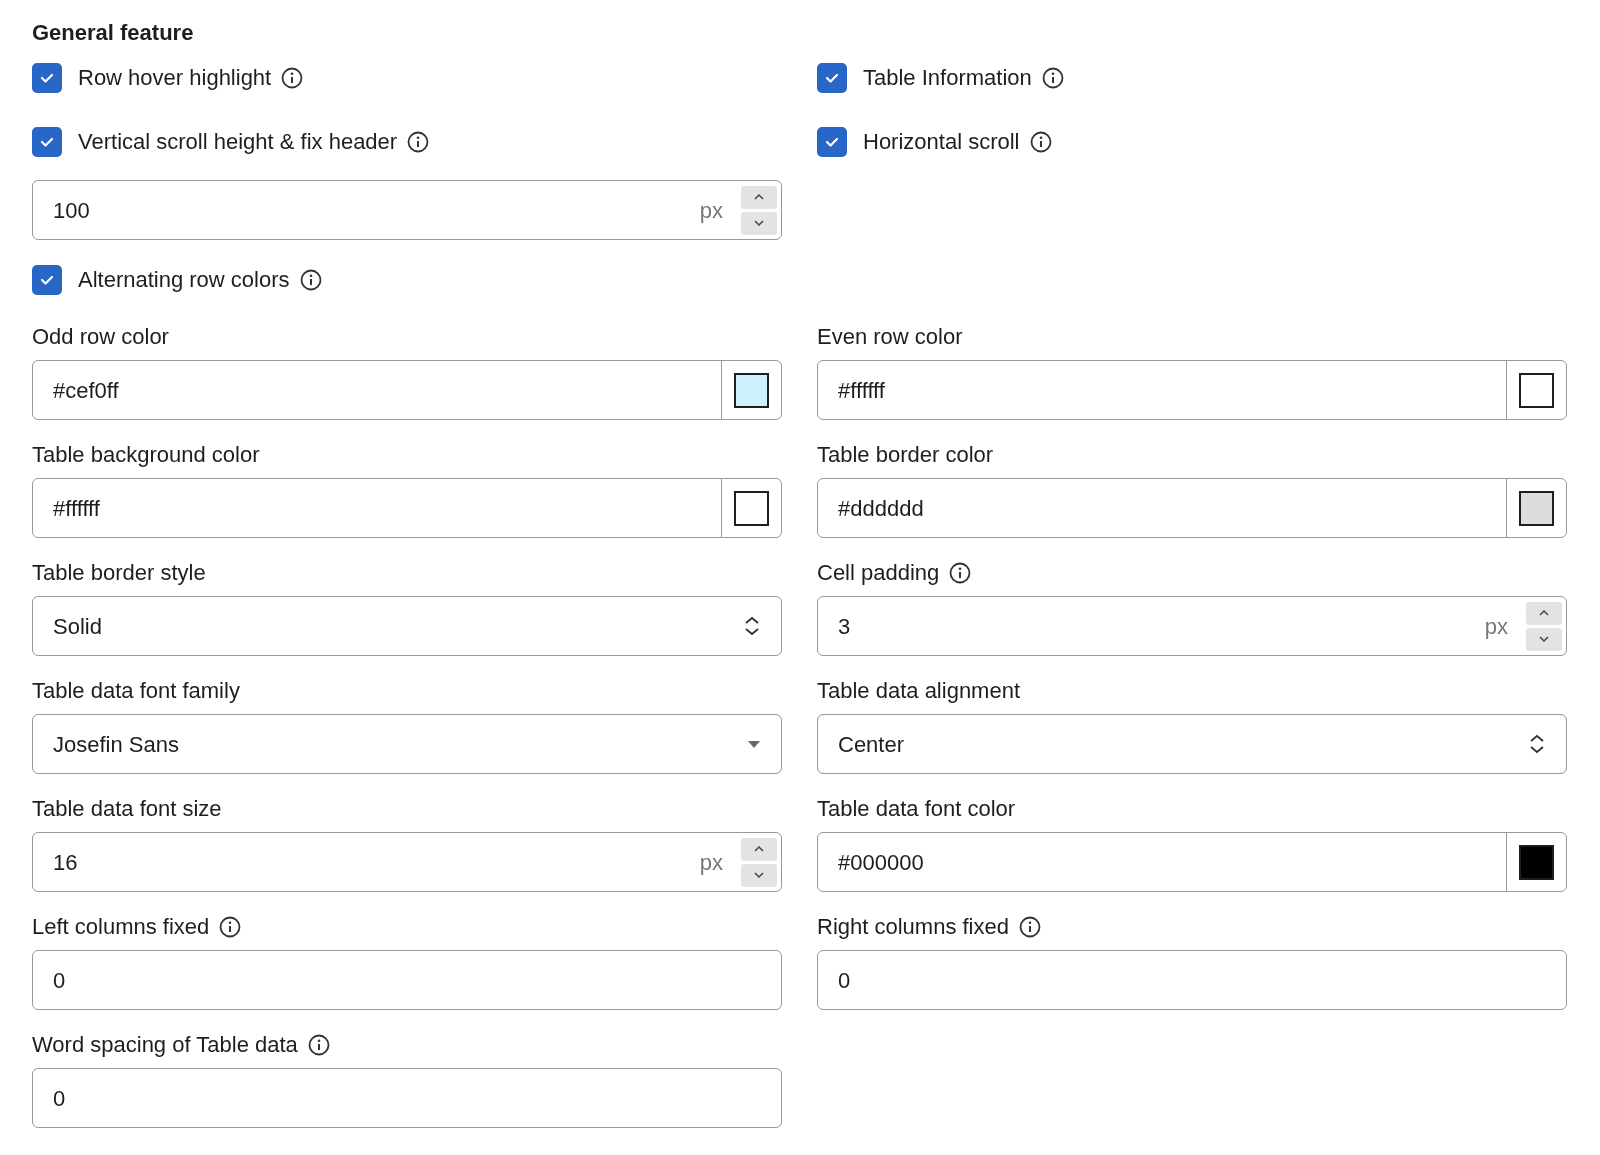  What do you see at coordinates (165, 1045) in the screenshot?
I see `field-label: Word spacing of Table data` at bounding box center [165, 1045].